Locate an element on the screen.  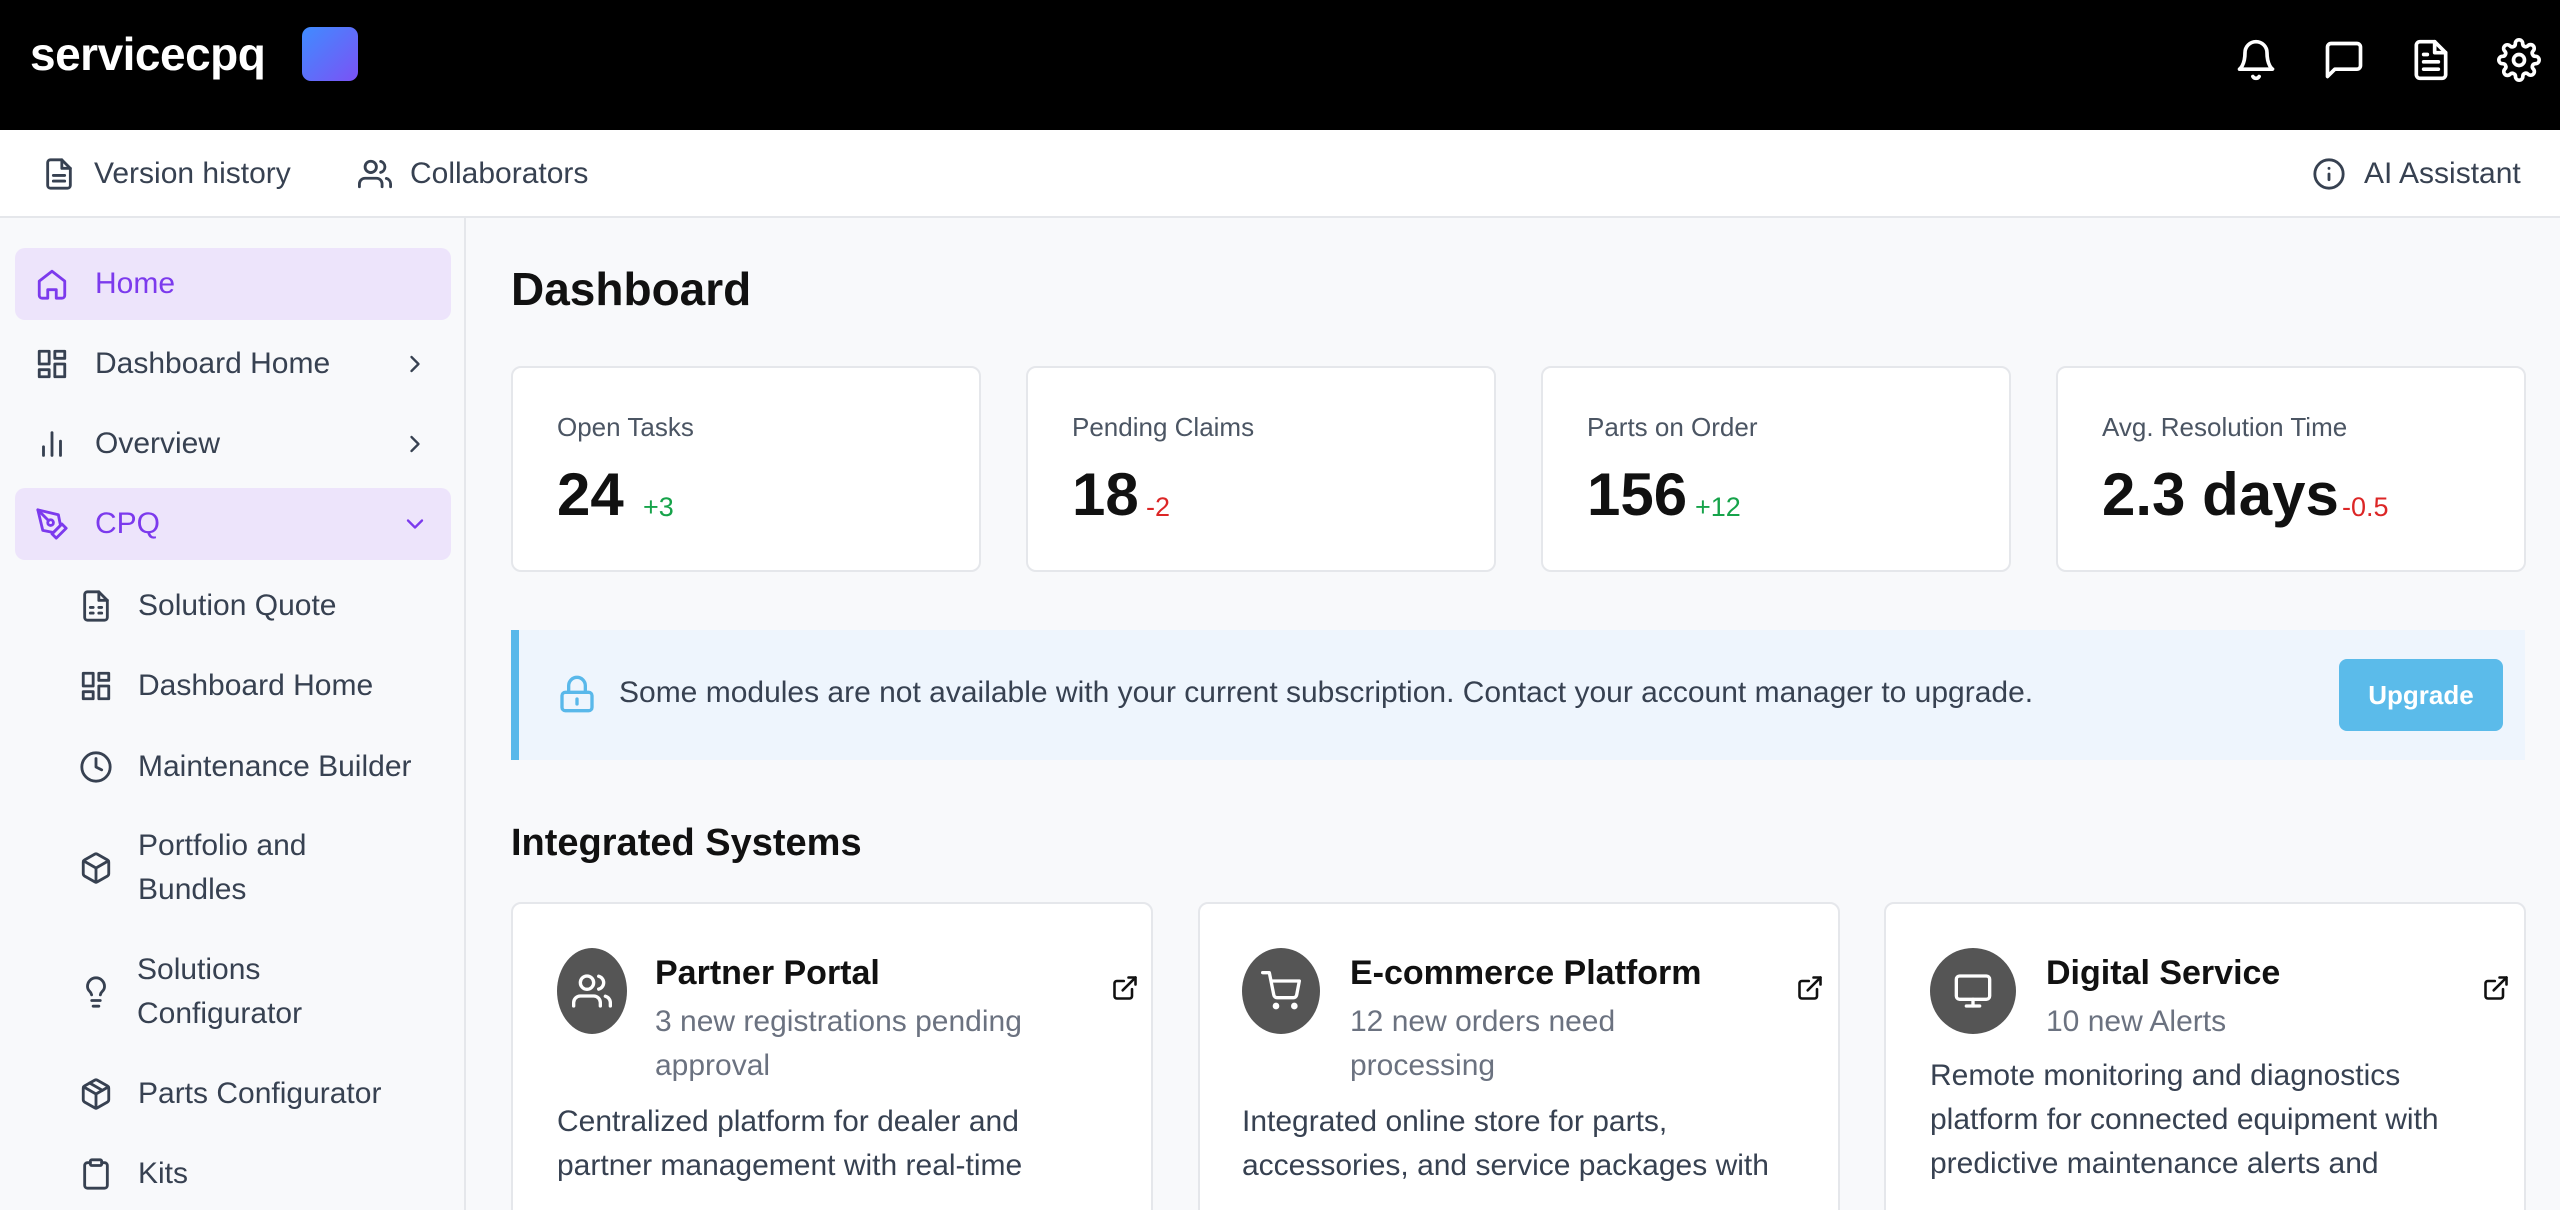
system-title: Digital Service is located at coordinates (2163, 973).